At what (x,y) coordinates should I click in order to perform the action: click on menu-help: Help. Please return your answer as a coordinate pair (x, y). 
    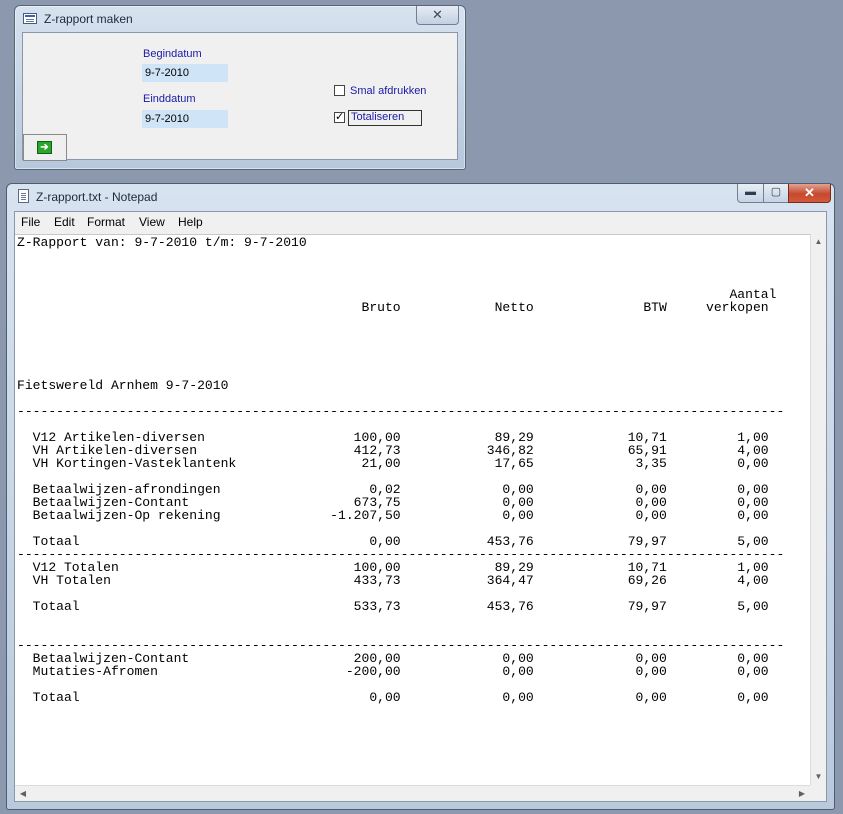
    Looking at the image, I should click on (190, 222).